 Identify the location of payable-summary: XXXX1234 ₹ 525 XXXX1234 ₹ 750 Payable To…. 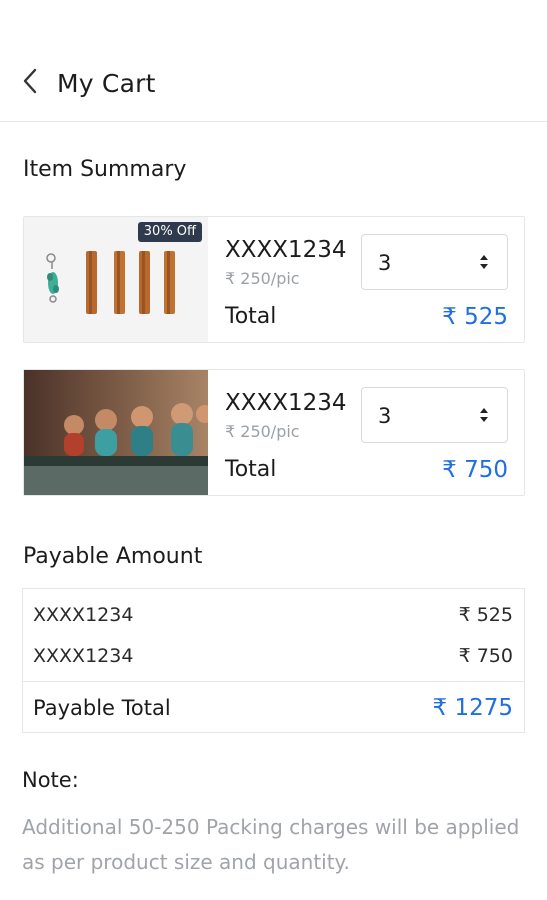
(273, 660).